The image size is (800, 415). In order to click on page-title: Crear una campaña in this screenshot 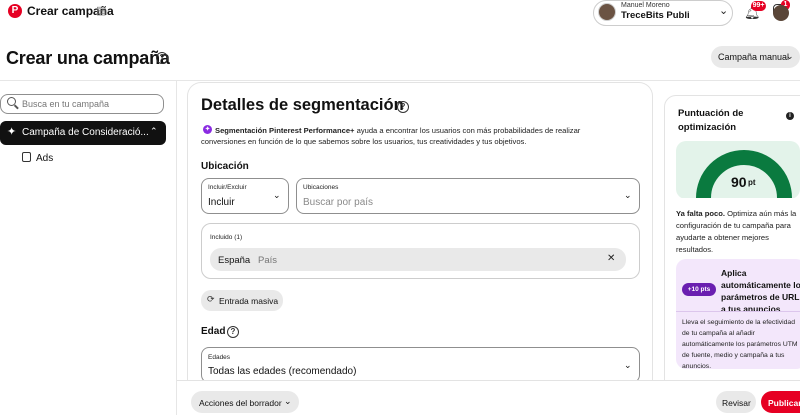, I will do `click(88, 58)`.